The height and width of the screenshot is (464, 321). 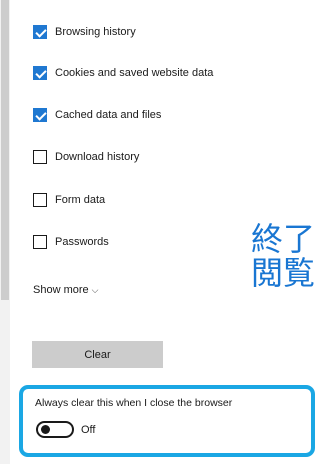 I want to click on option-label: Download history, so click(x=97, y=157).